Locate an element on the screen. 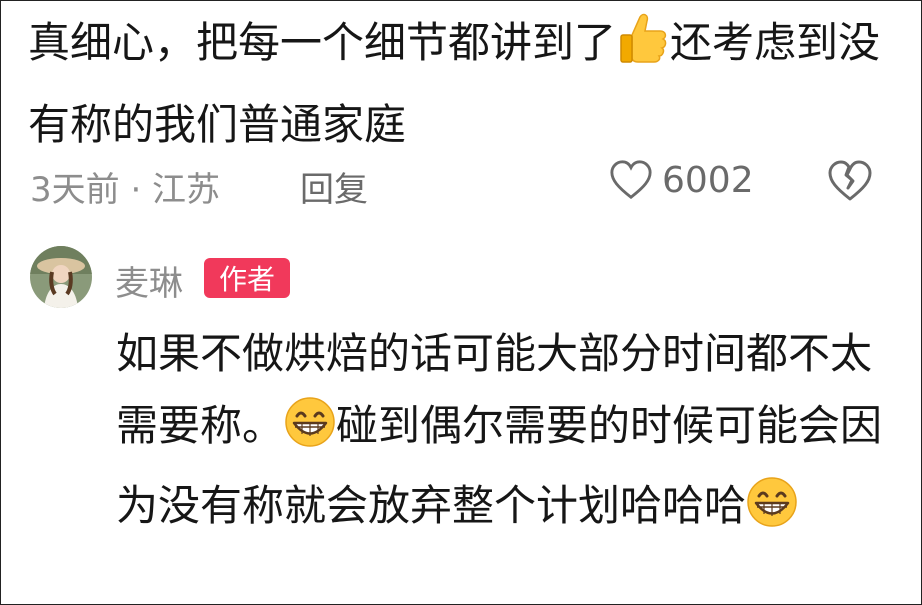 Image resolution: width=922 pixels, height=605 pixels. broken-heart-icon is located at coordinates (850, 180).